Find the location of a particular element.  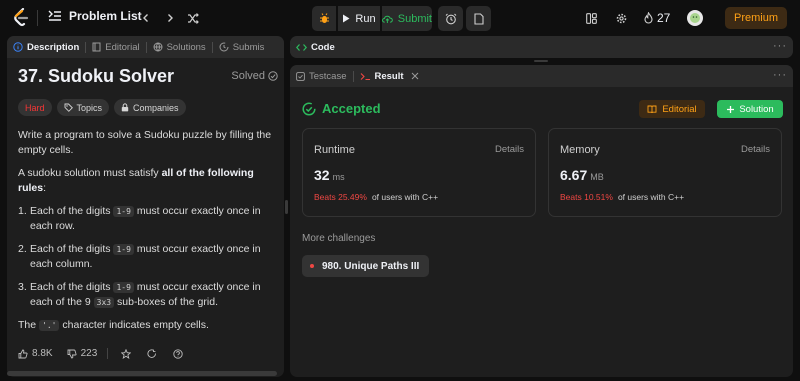

result-more-button: ··· is located at coordinates (780, 75).